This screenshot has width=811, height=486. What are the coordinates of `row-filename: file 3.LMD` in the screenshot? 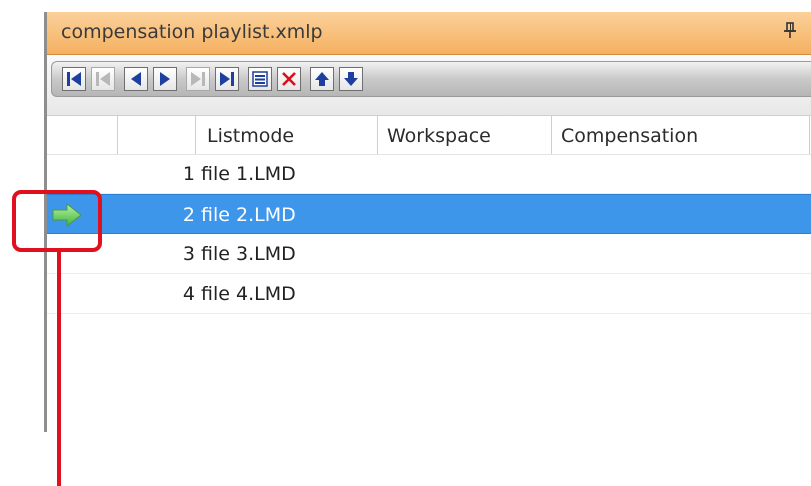 It's located at (248, 254).